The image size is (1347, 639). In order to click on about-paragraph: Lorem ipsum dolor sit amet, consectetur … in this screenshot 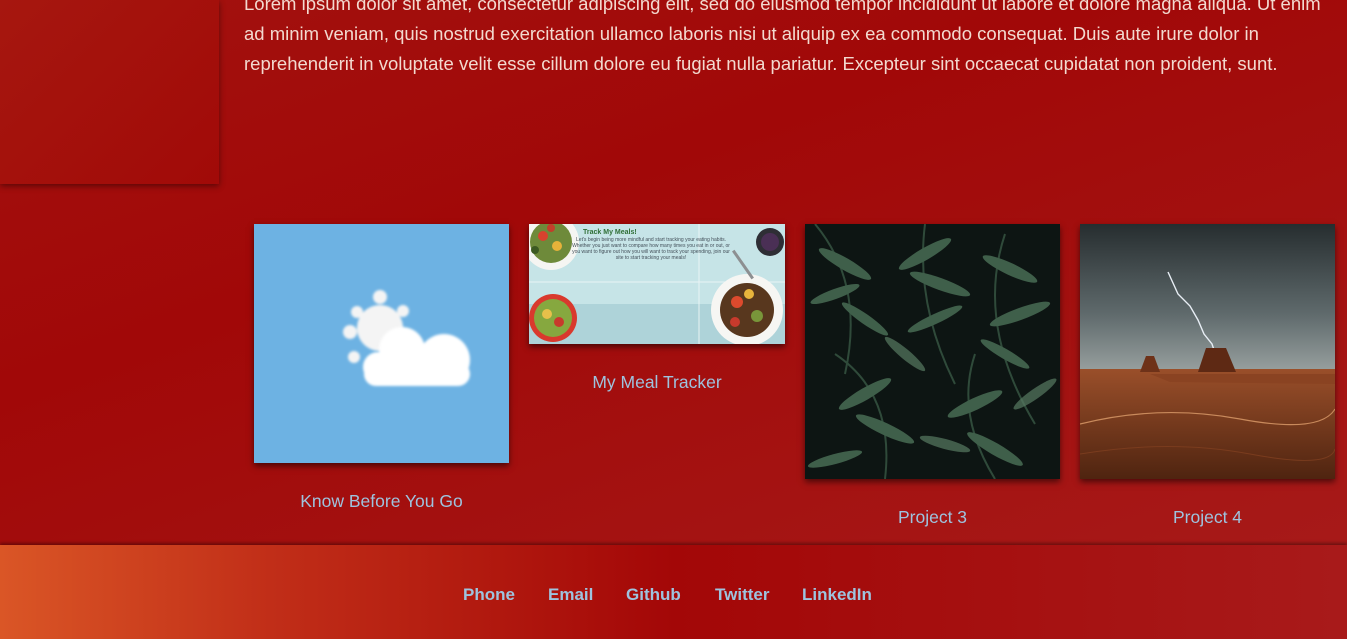, I will do `click(782, 37)`.